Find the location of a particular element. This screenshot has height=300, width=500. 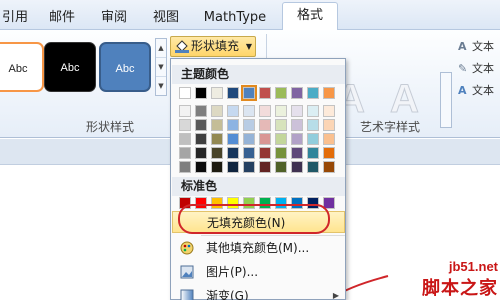

gradient-fill-label: 渐变(G) is located at coordinates (227, 294).